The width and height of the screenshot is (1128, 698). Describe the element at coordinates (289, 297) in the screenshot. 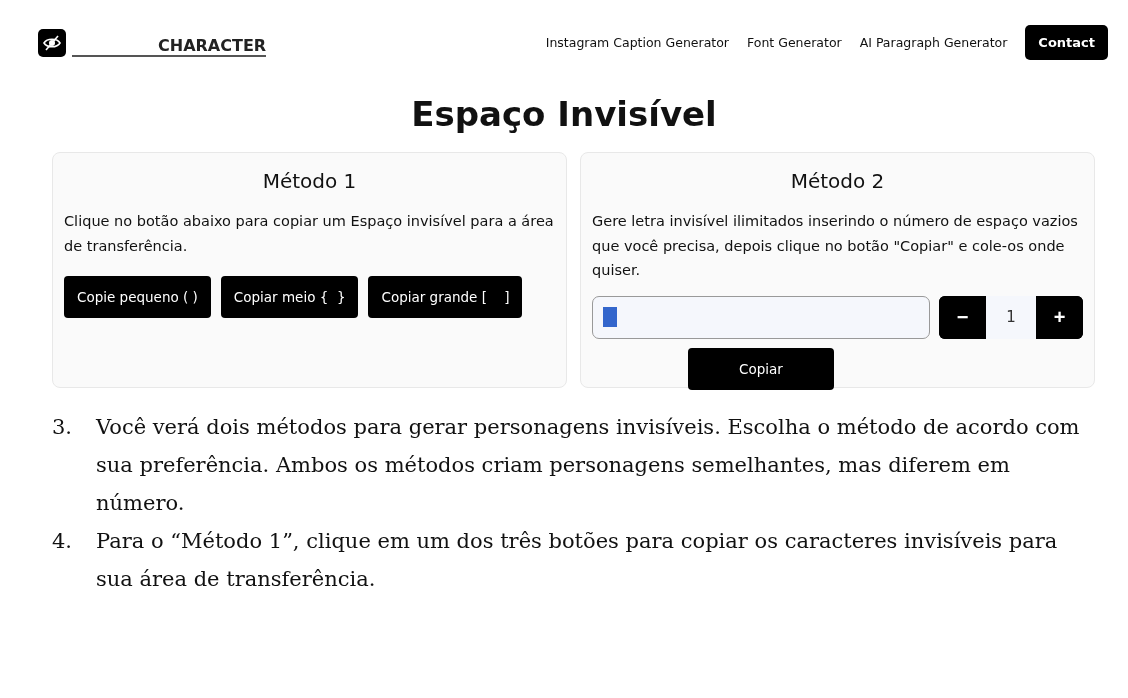

I see `copy-button: Copiar meio { }` at that location.